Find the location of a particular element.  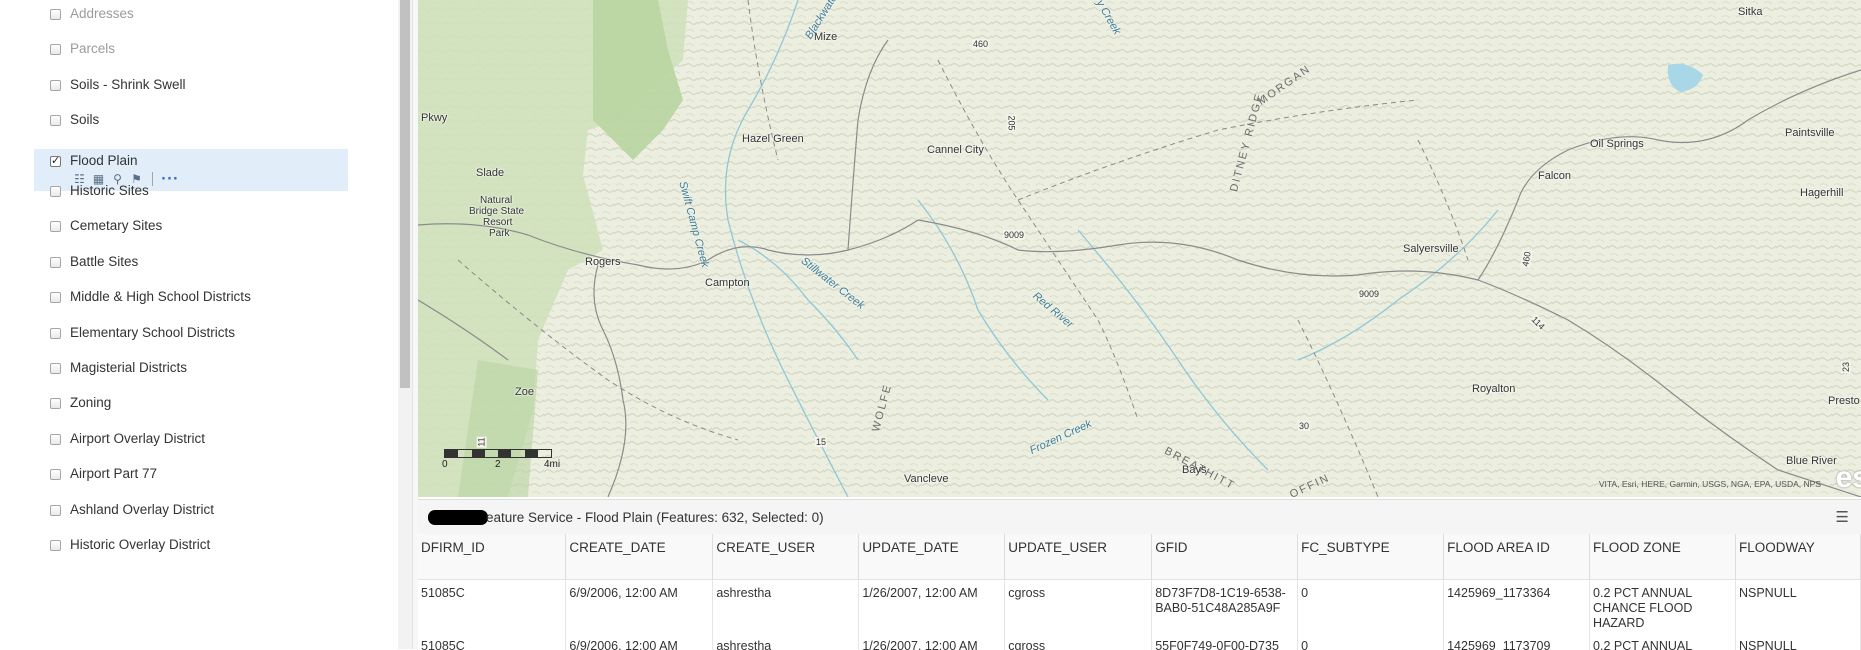

layer-item: Soils - Shrink Swell is located at coordinates (191, 88).